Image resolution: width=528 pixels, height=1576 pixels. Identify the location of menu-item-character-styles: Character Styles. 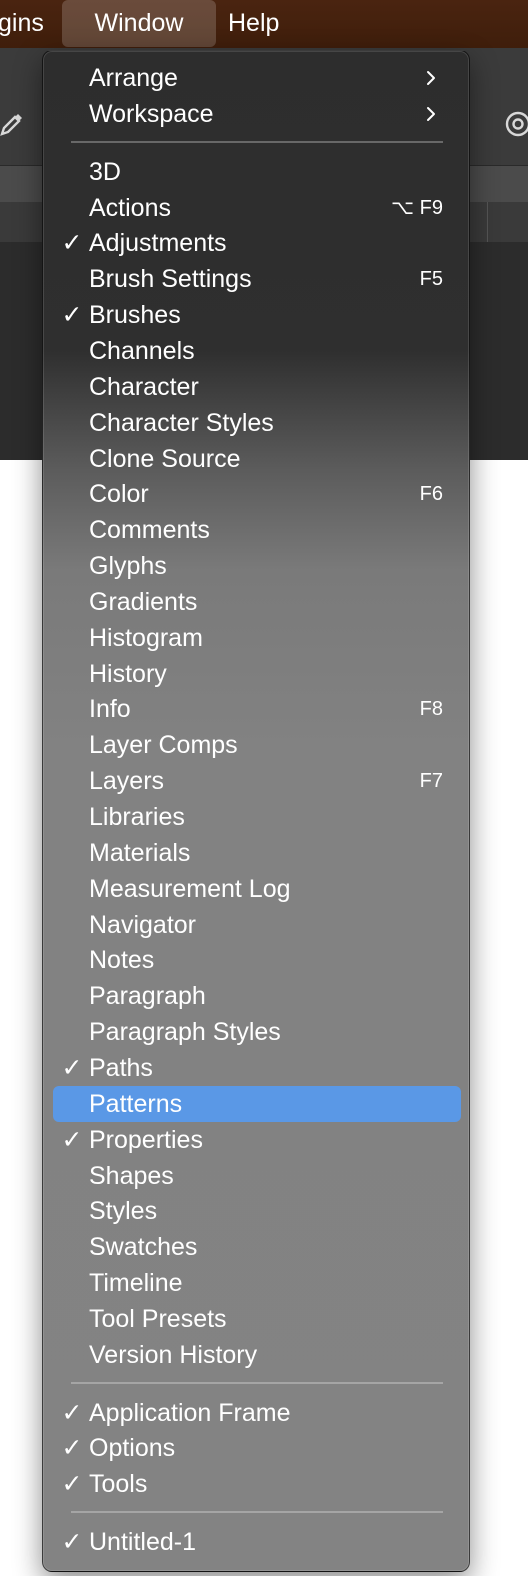
(257, 423).